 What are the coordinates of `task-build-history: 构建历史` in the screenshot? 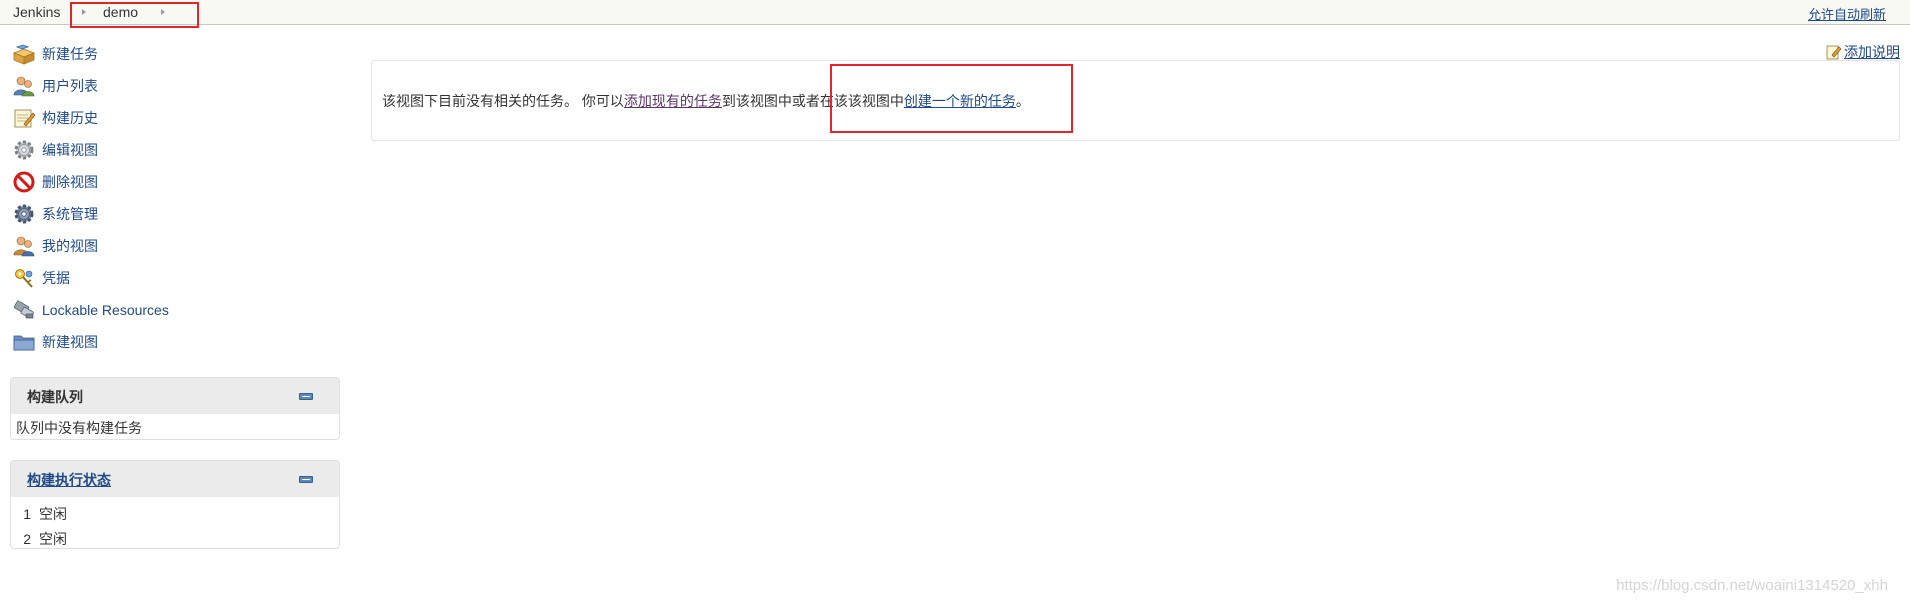 It's located at (55, 118).